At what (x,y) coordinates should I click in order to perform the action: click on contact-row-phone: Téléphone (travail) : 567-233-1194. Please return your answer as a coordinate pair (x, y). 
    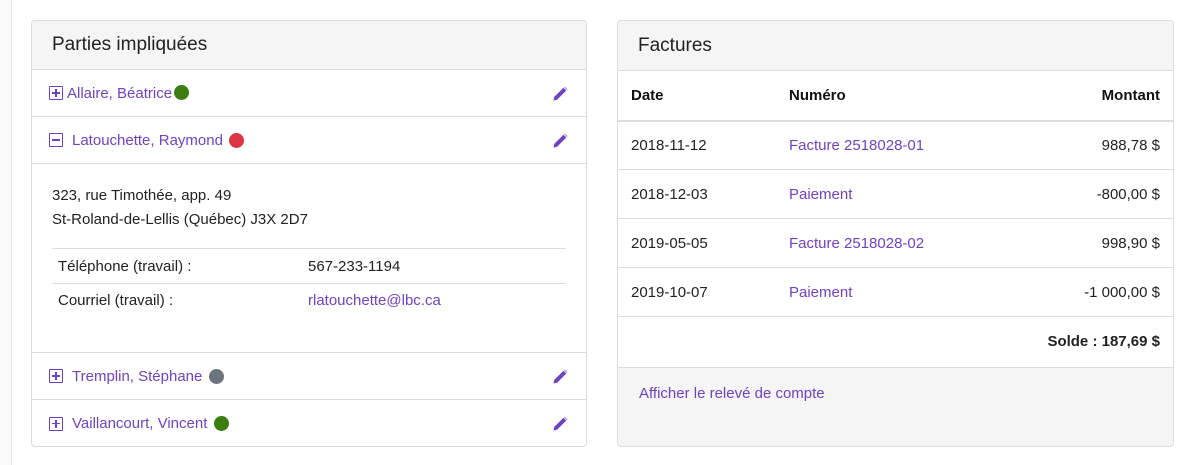
    Looking at the image, I should click on (309, 266).